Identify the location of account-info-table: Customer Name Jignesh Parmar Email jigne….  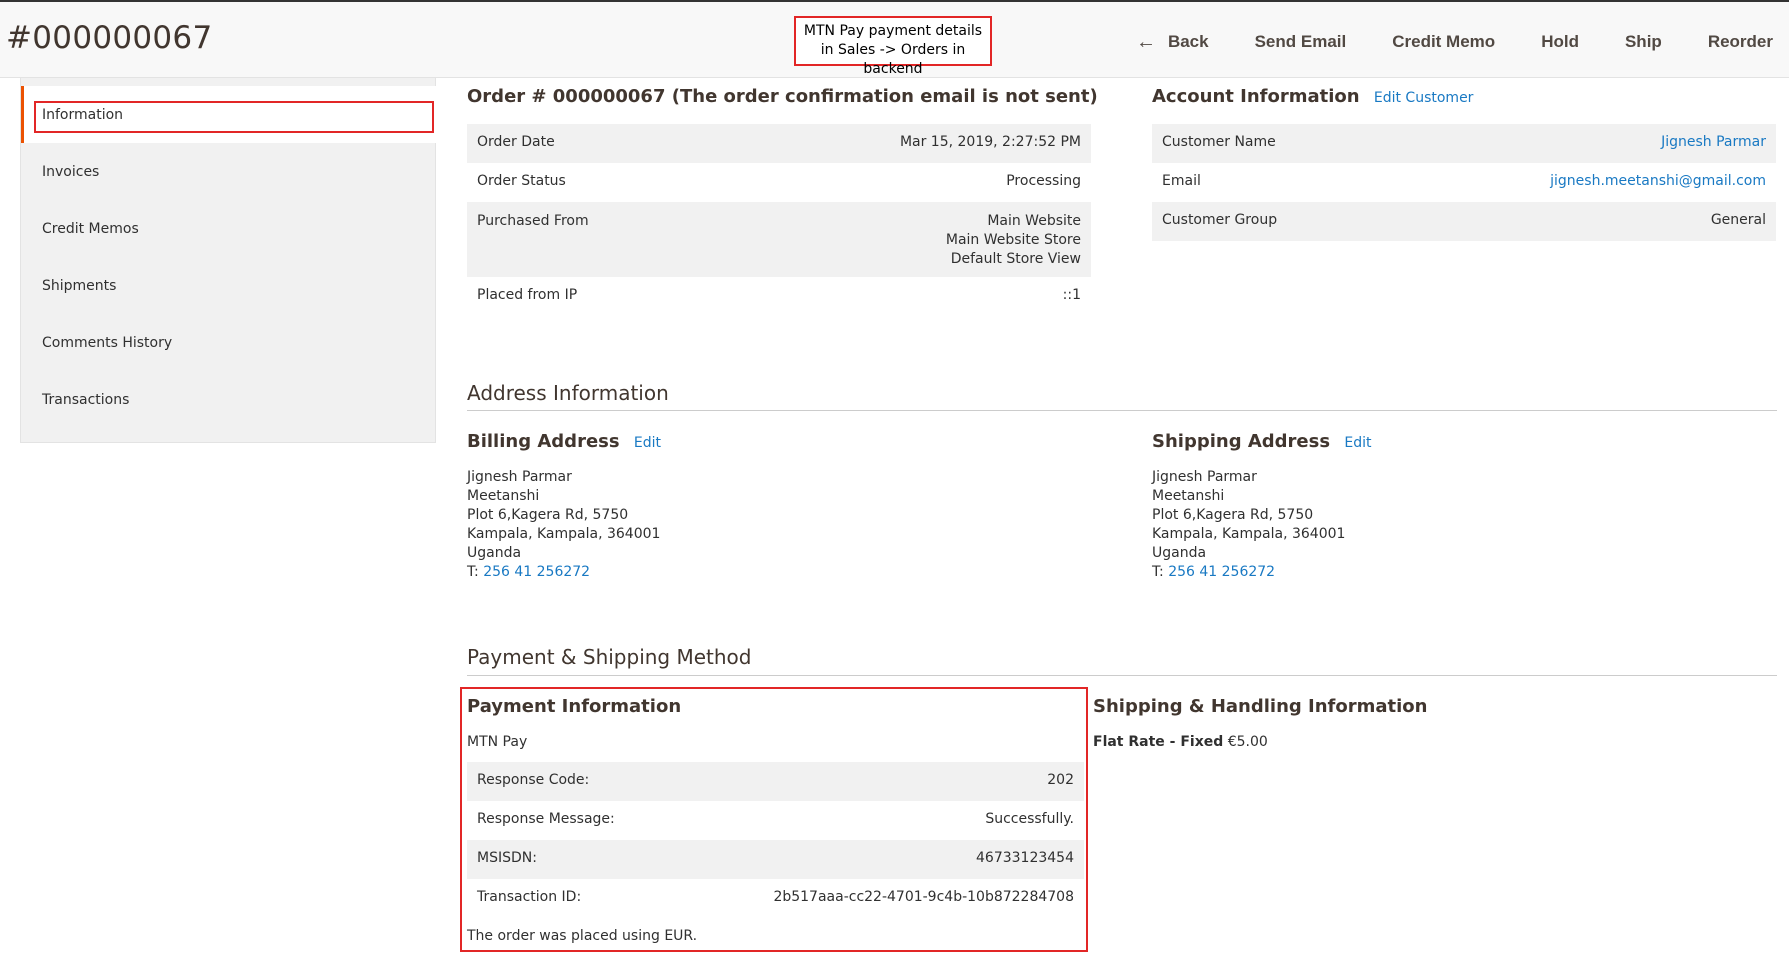
(1464, 182).